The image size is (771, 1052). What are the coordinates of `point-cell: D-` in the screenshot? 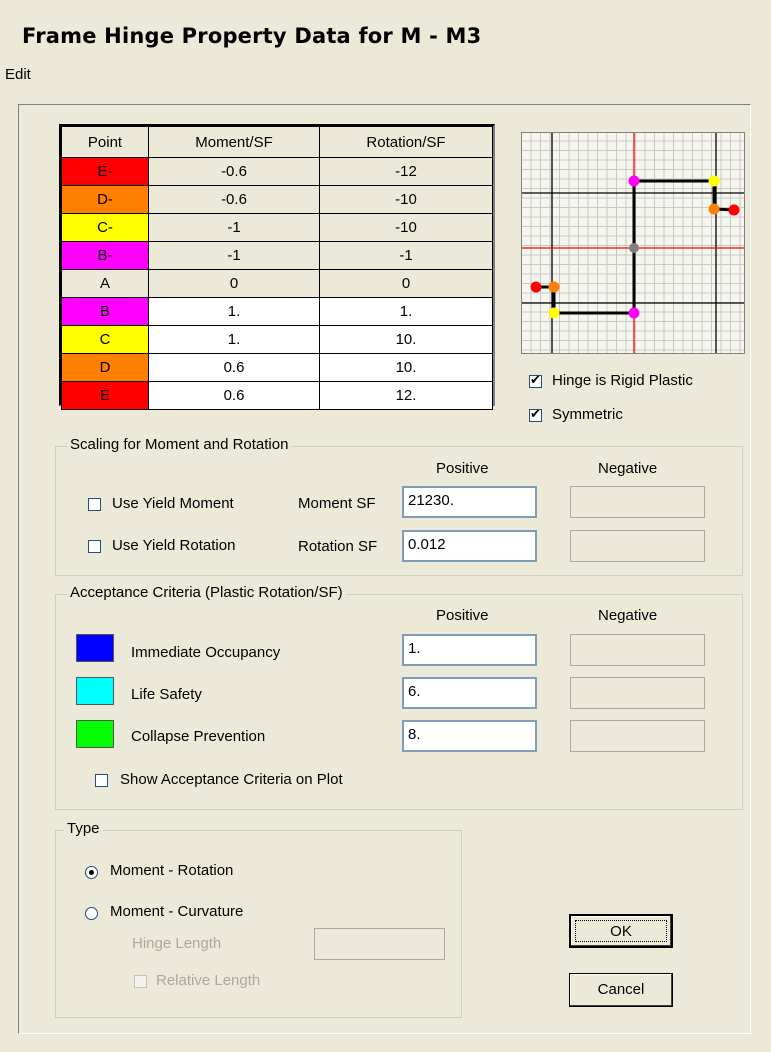 It's located at (105, 199).